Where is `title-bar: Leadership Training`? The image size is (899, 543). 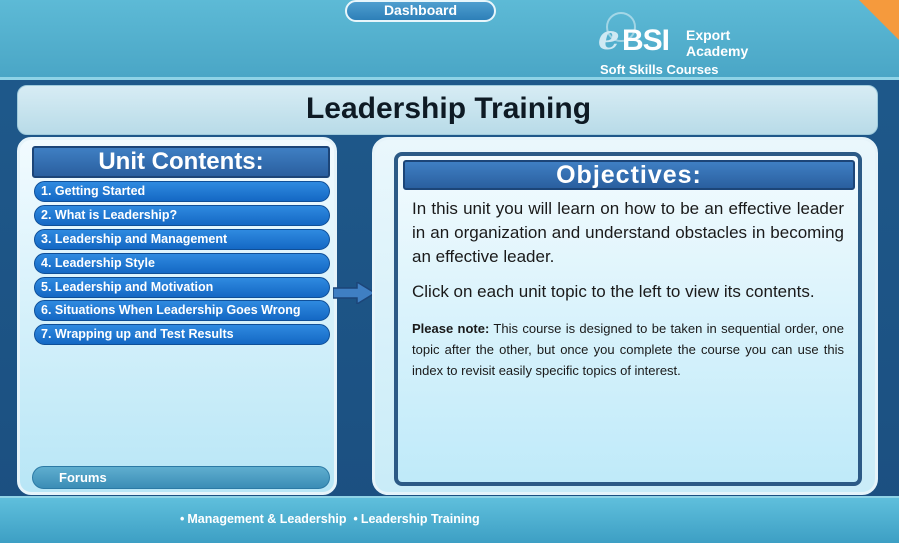
title-bar: Leadership Training is located at coordinates (447, 110).